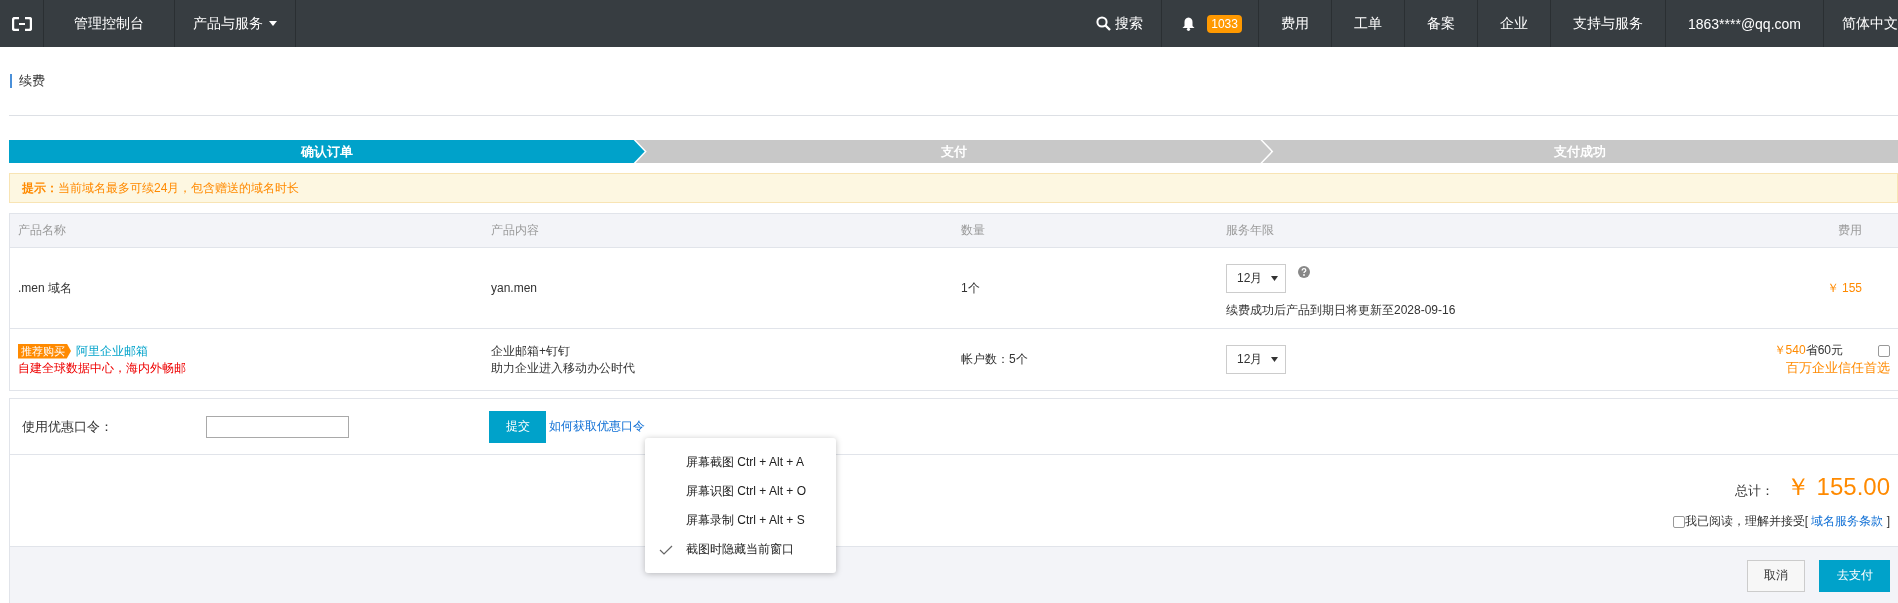 This screenshot has width=1898, height=603. Describe the element at coordinates (973, 230) in the screenshot. I see `column-header: 数量` at that location.